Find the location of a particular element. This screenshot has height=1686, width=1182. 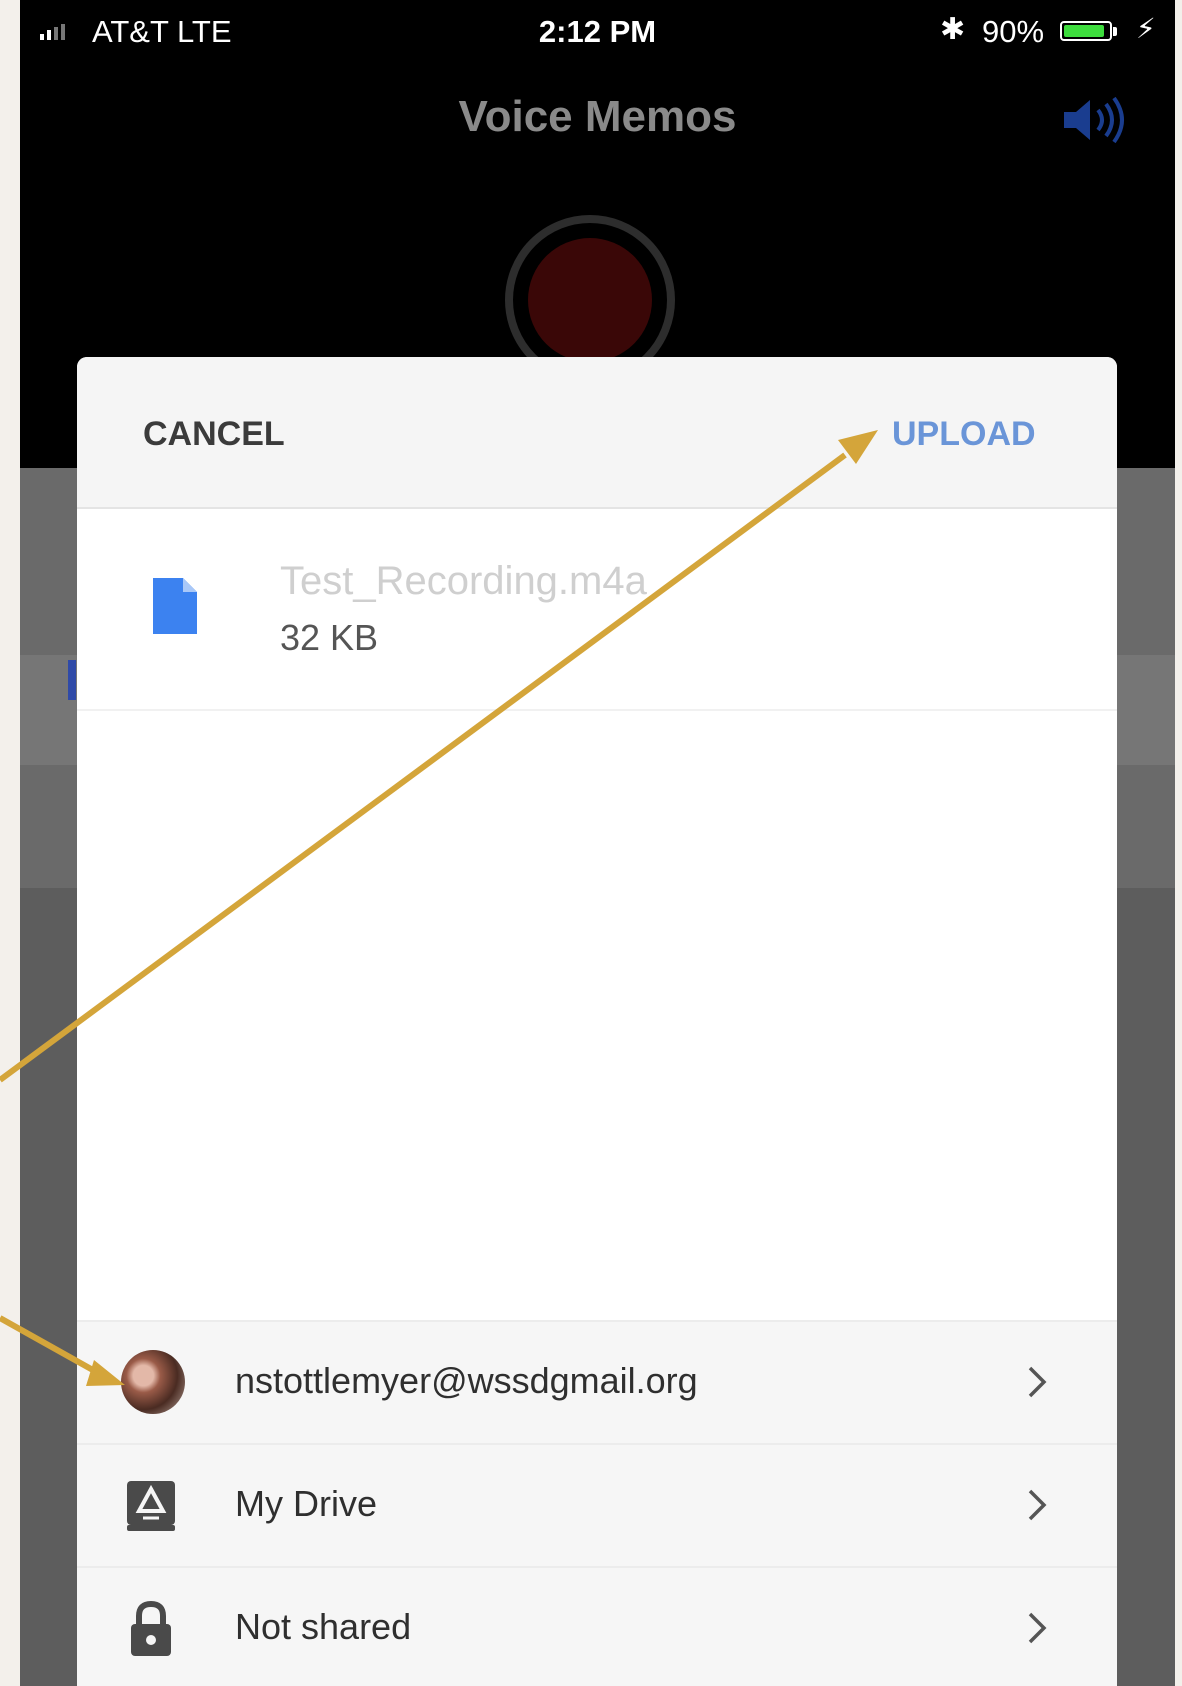

file-item: Test_Recording.m4a 32 KB is located at coordinates (597, 610).